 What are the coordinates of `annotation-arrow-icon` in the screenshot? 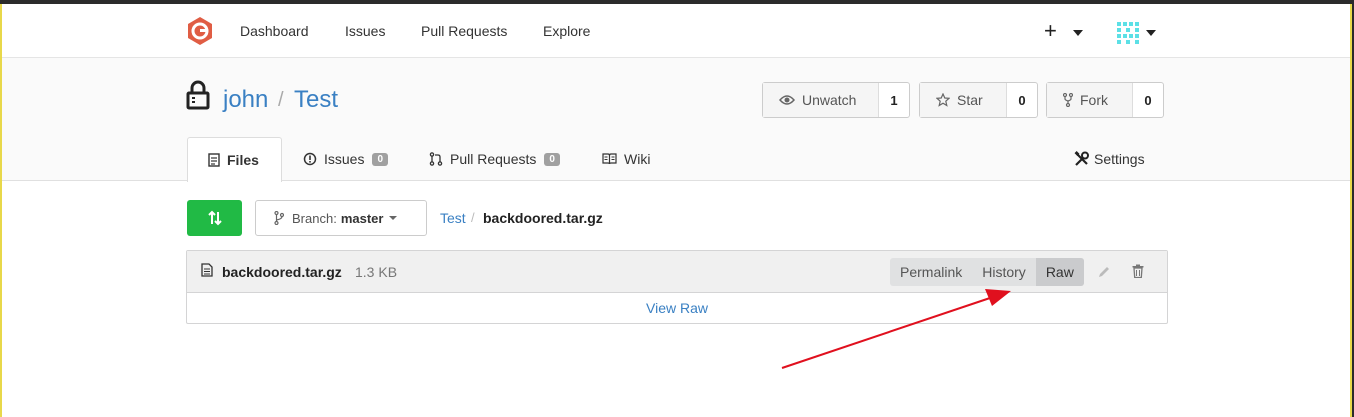 It's located at (896, 329).